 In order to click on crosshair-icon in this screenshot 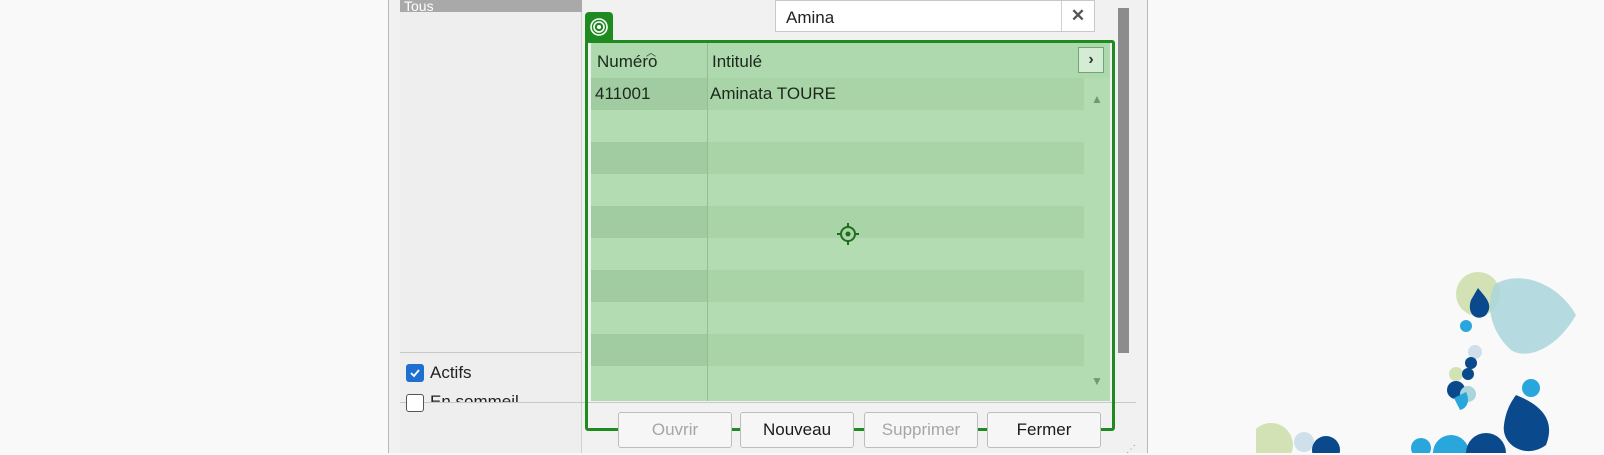, I will do `click(848, 234)`.